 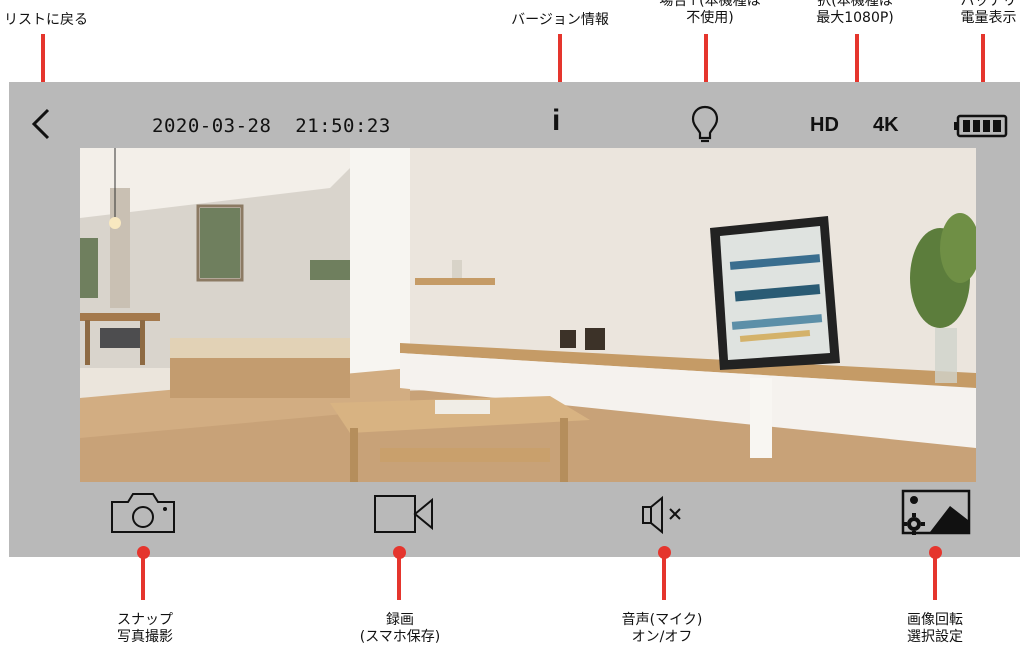 What do you see at coordinates (935, 576) in the screenshot?
I see `rotate-callout-line` at bounding box center [935, 576].